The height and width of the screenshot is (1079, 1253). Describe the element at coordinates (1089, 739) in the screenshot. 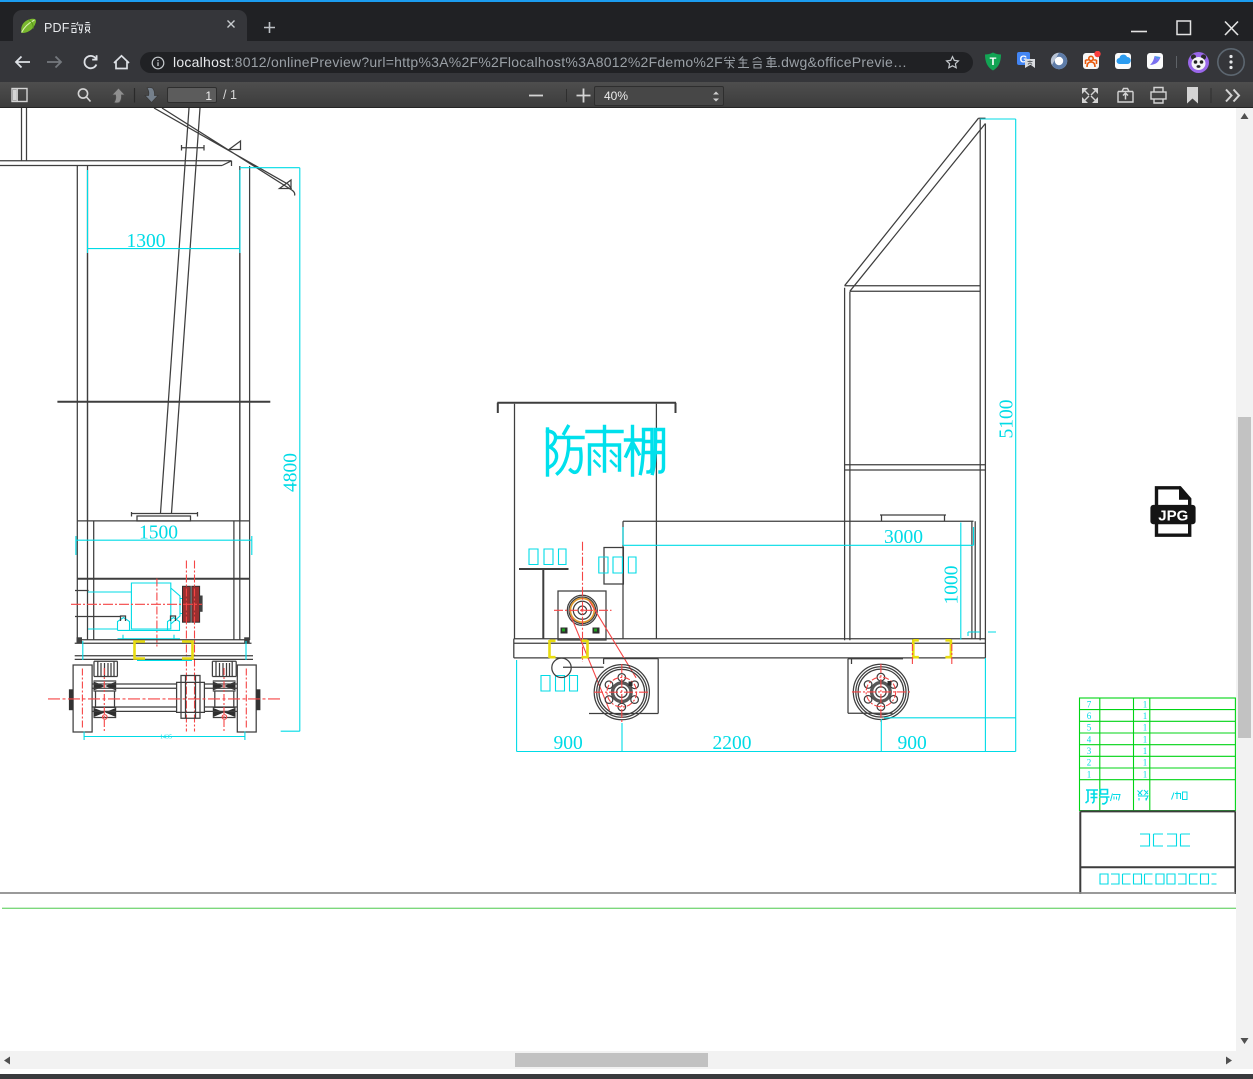

I see `svg-text: 4` at that location.